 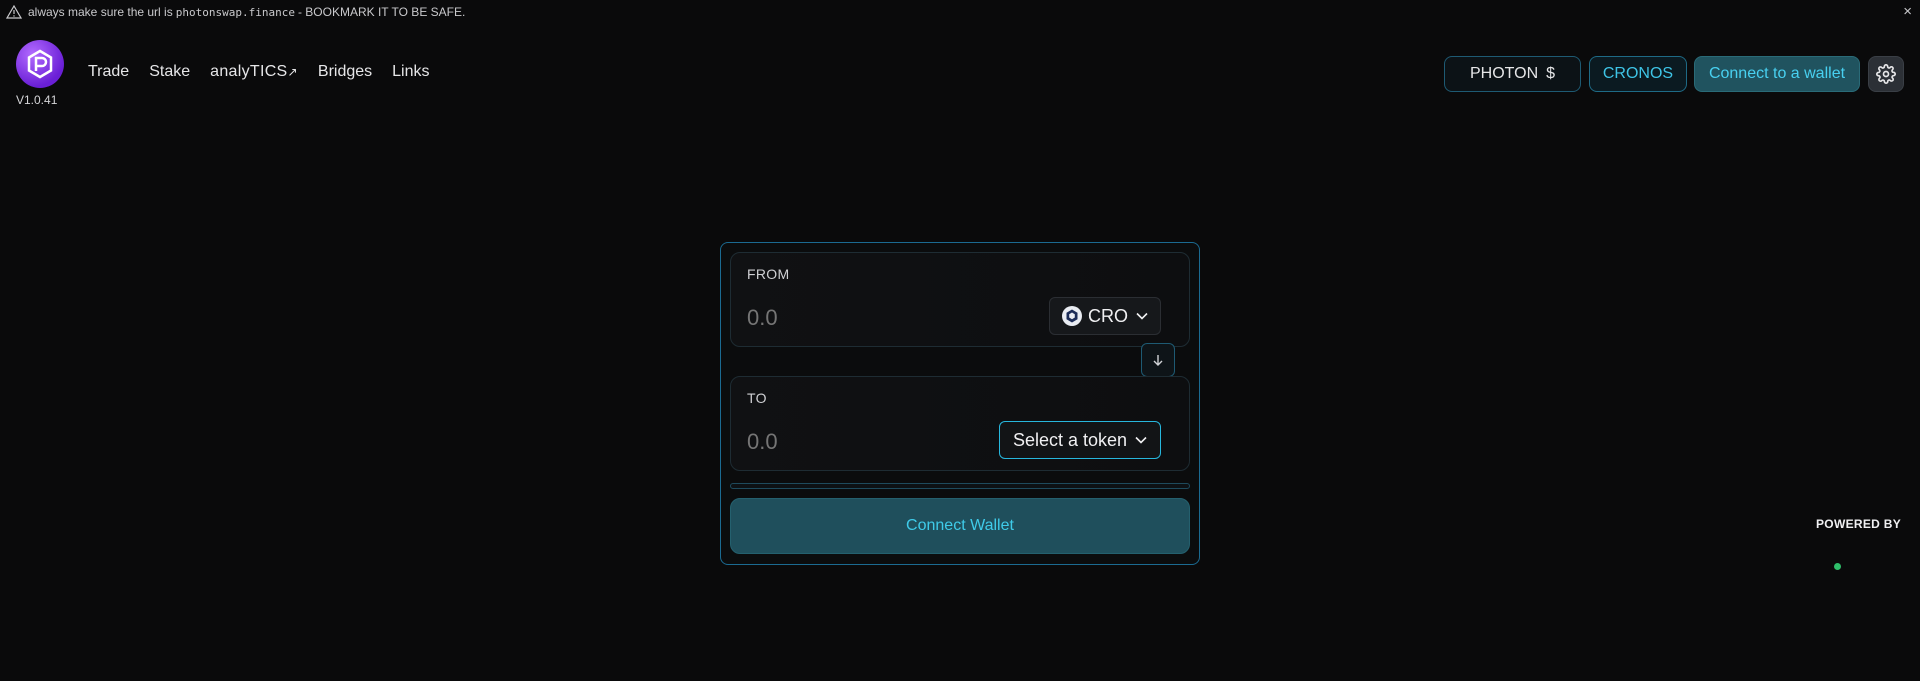 What do you see at coordinates (1108, 315) in the screenshot?
I see `from-token-label: CRO` at bounding box center [1108, 315].